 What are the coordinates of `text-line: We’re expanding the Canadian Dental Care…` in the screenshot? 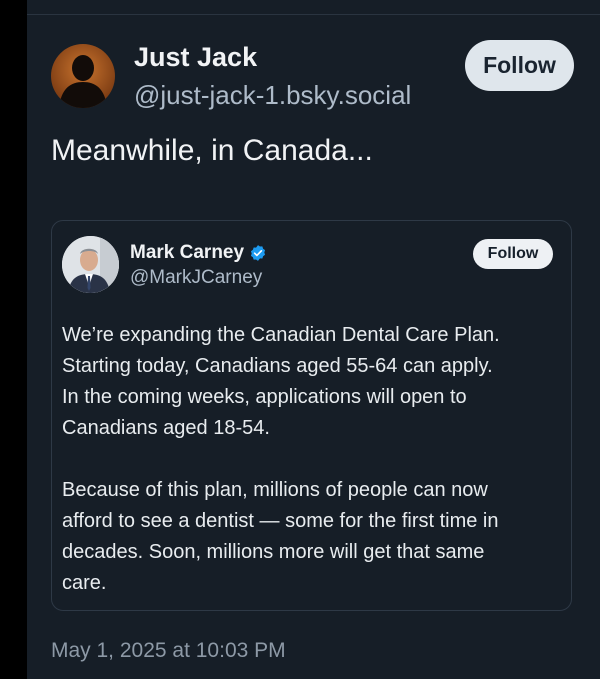 It's located at (281, 335).